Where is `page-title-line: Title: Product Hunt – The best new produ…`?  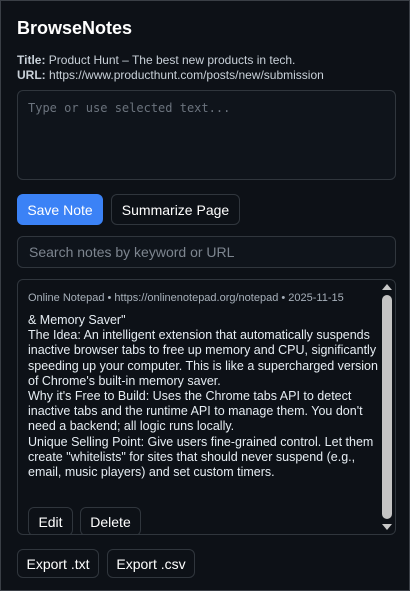 page-title-line: Title: Product Hunt – The best new produ… is located at coordinates (156, 60).